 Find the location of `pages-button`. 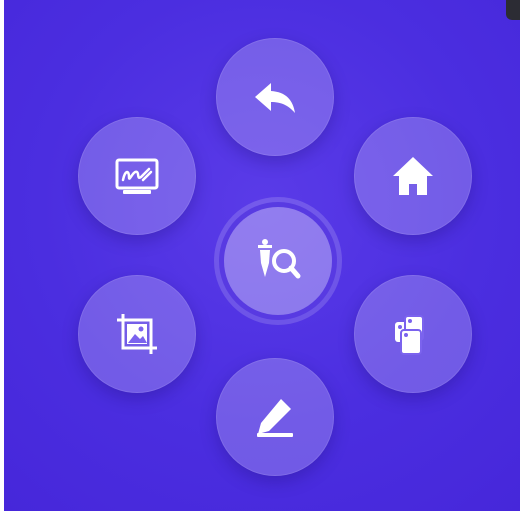

pages-button is located at coordinates (413, 334).